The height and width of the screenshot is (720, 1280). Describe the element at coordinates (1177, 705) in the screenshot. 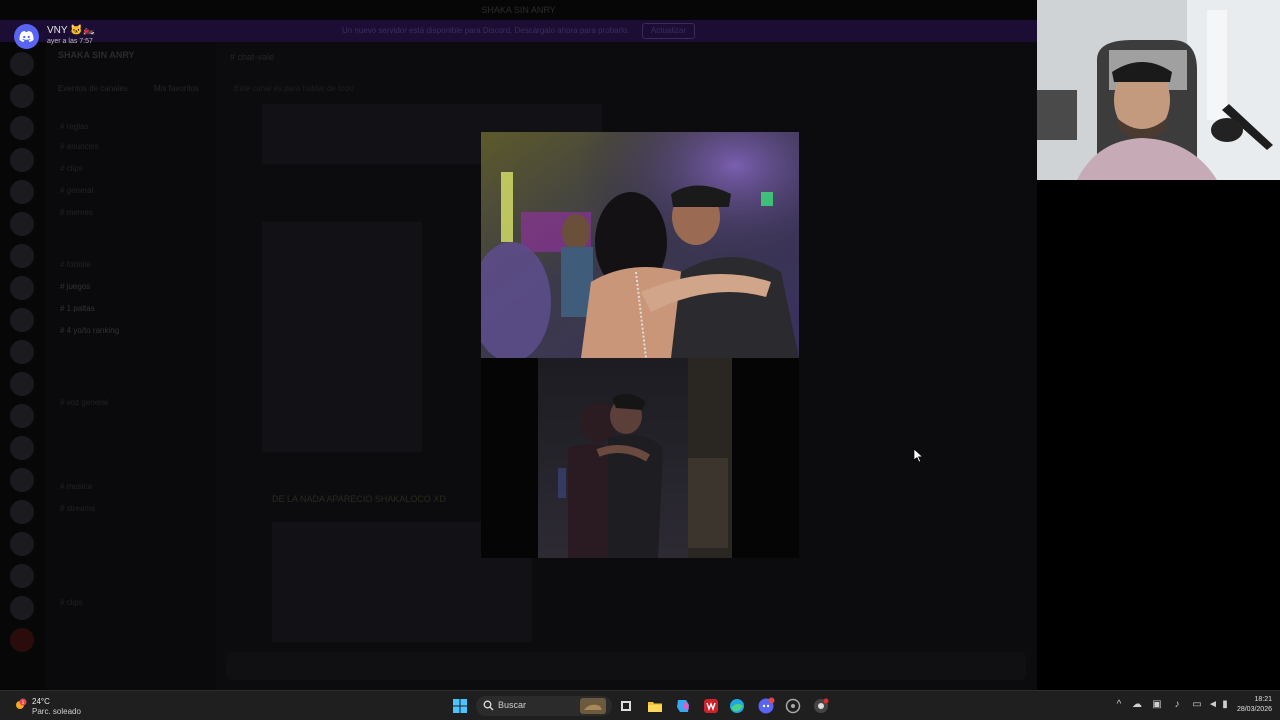

I see `microphone-icon: ♪` at that location.